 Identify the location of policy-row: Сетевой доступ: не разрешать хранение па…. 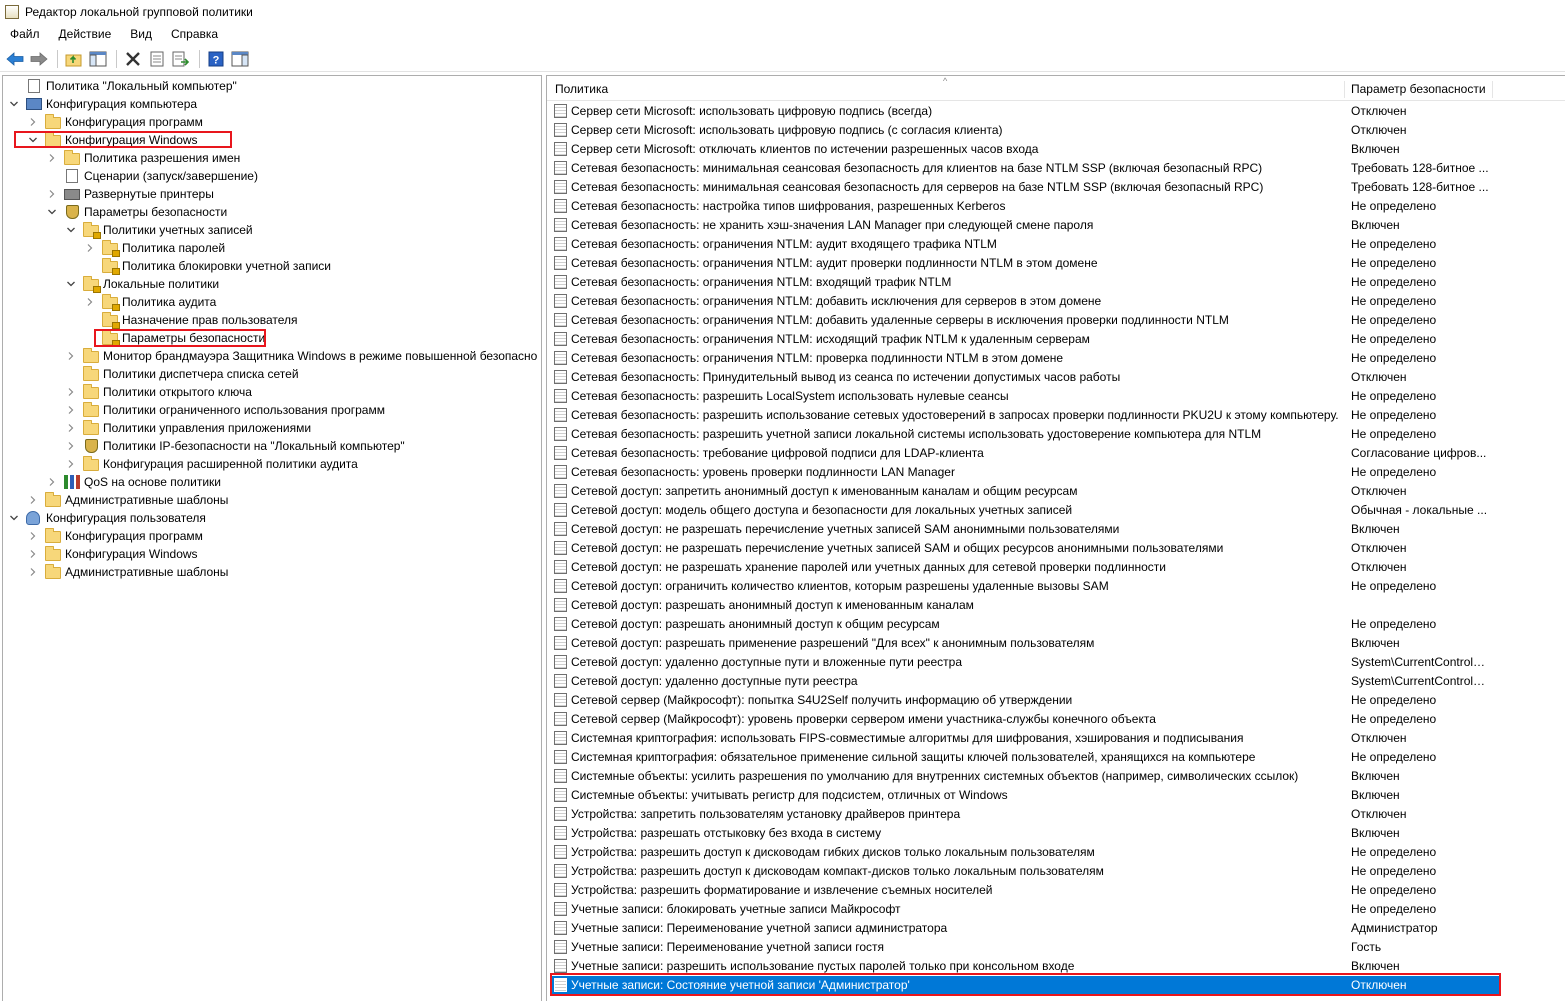
(1025, 567).